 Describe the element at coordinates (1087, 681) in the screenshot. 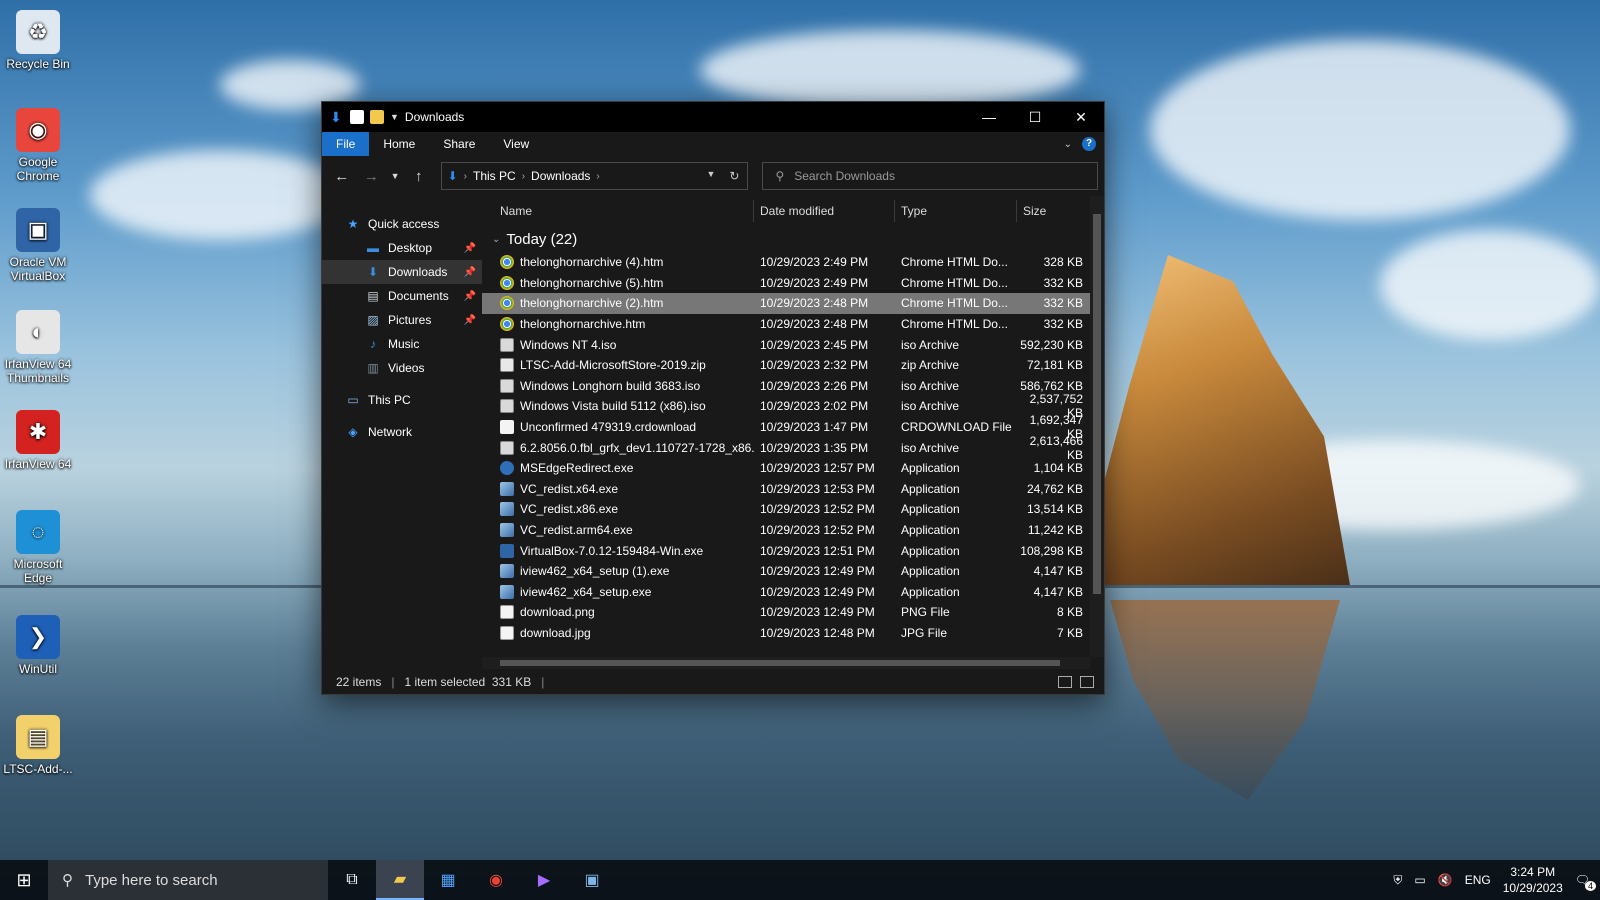

I see `large-icons-view-icon` at that location.